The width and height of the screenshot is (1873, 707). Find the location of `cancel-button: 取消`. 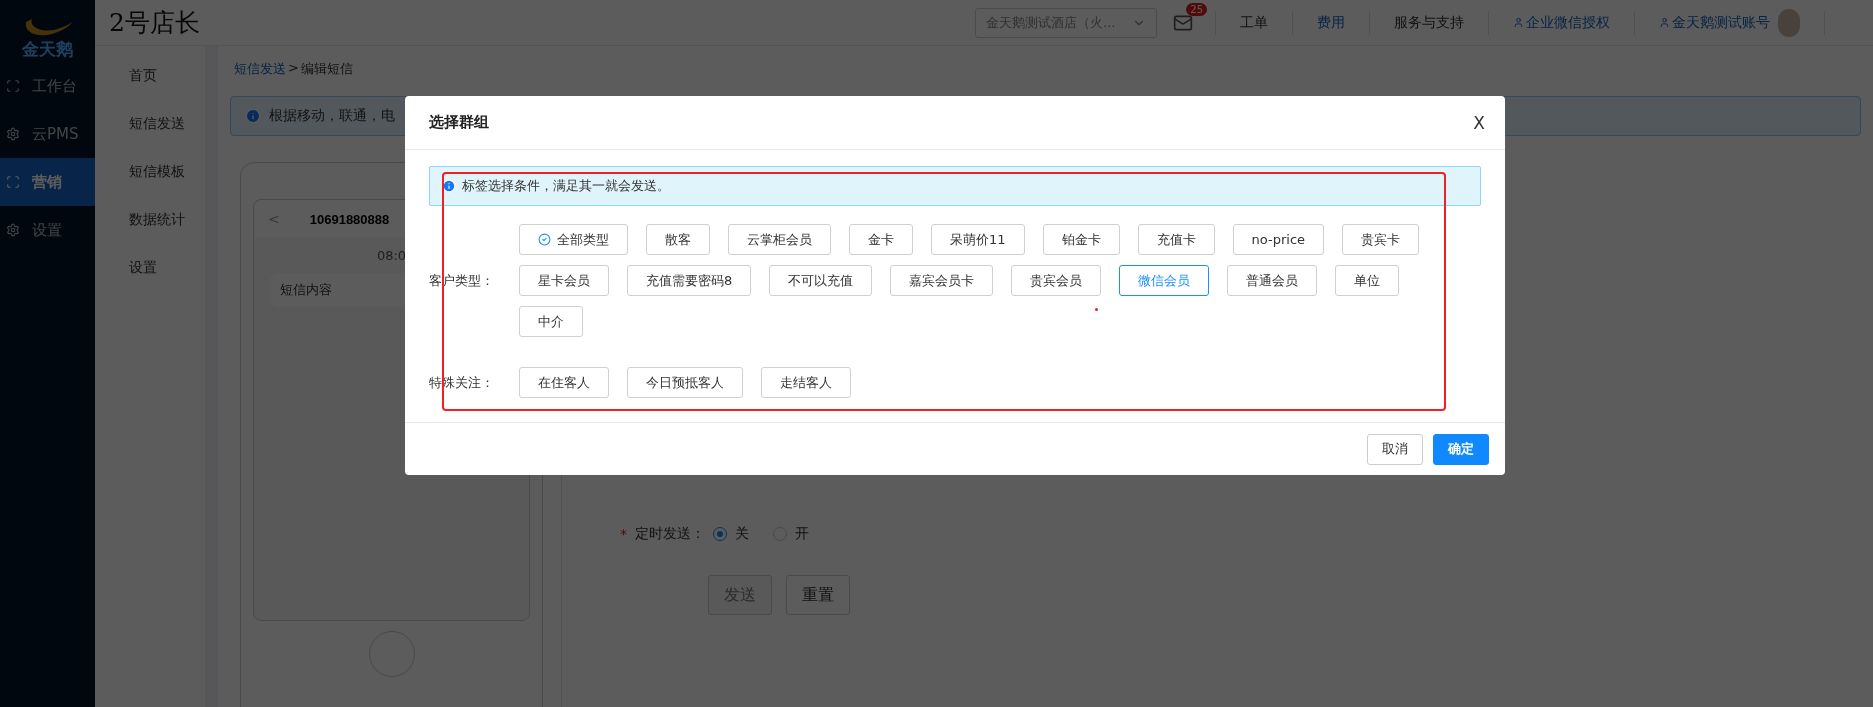

cancel-button: 取消 is located at coordinates (1395, 449).